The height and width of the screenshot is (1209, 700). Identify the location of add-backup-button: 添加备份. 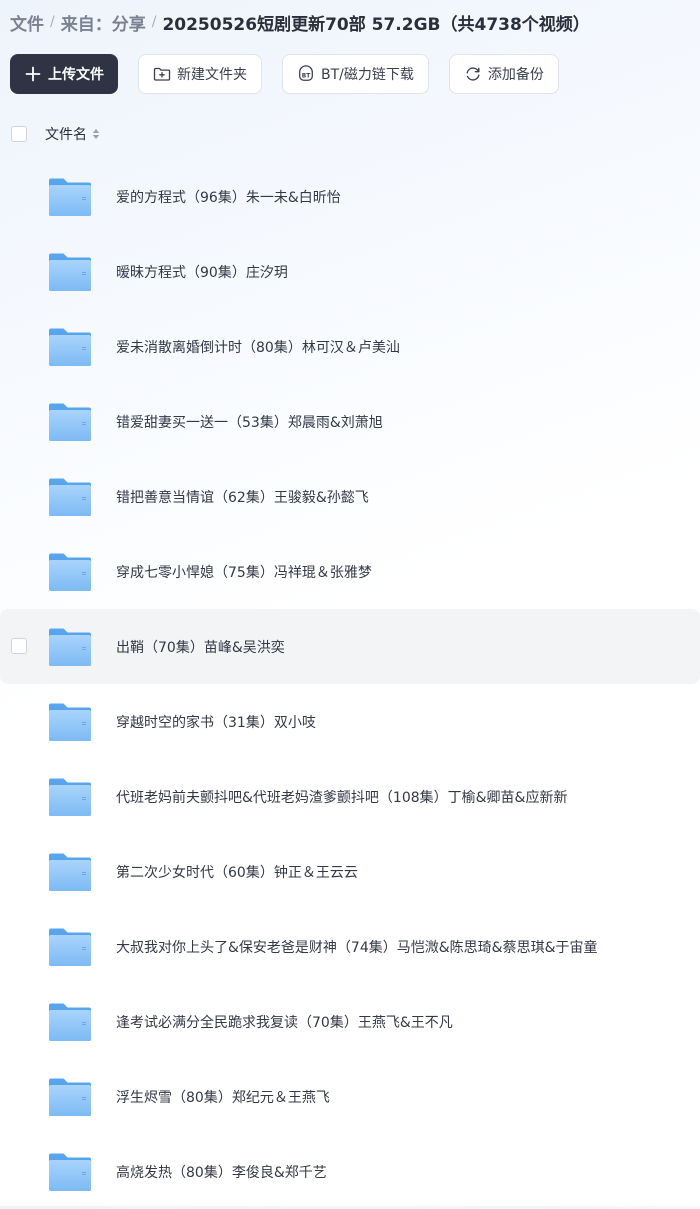
(503, 74).